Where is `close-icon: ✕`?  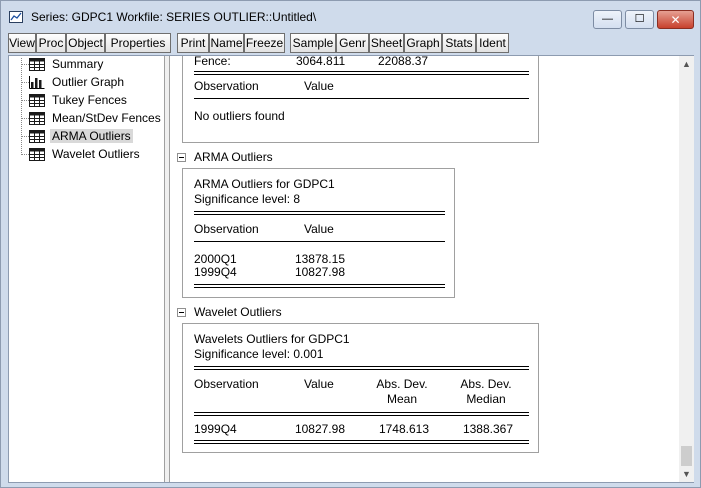
close-icon: ✕ is located at coordinates (675, 19).